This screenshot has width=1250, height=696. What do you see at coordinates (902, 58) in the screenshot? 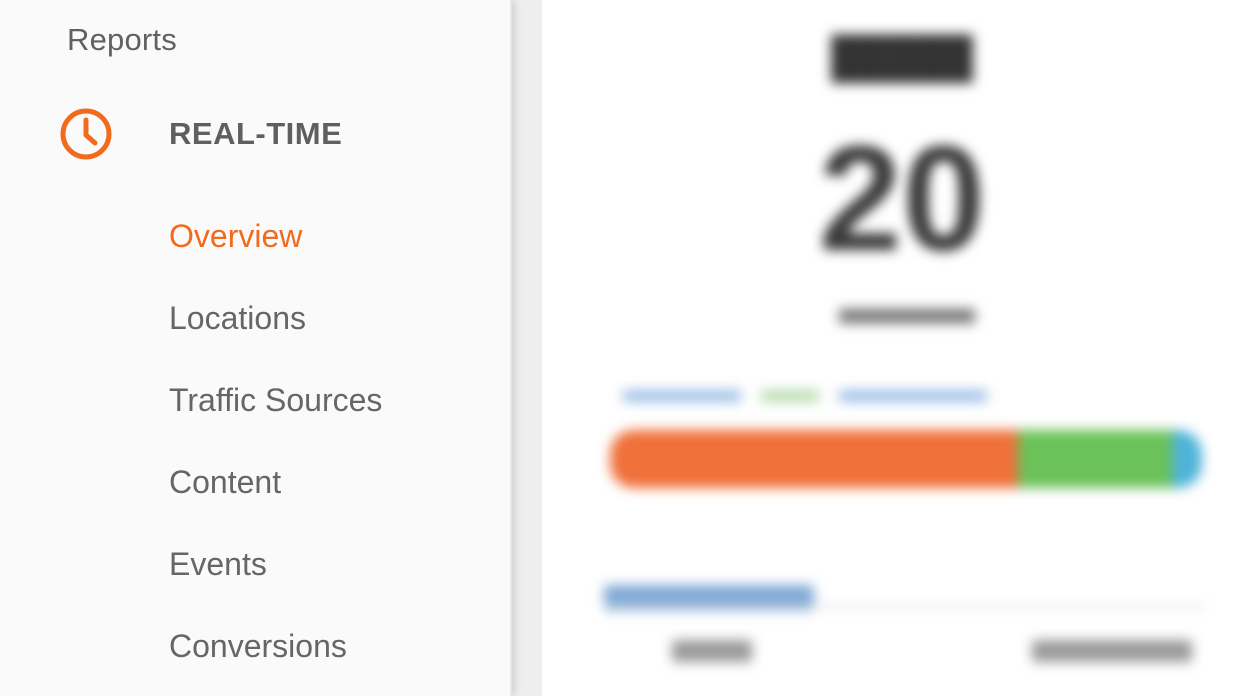
I see `report-heading-placeholder: █████` at bounding box center [902, 58].